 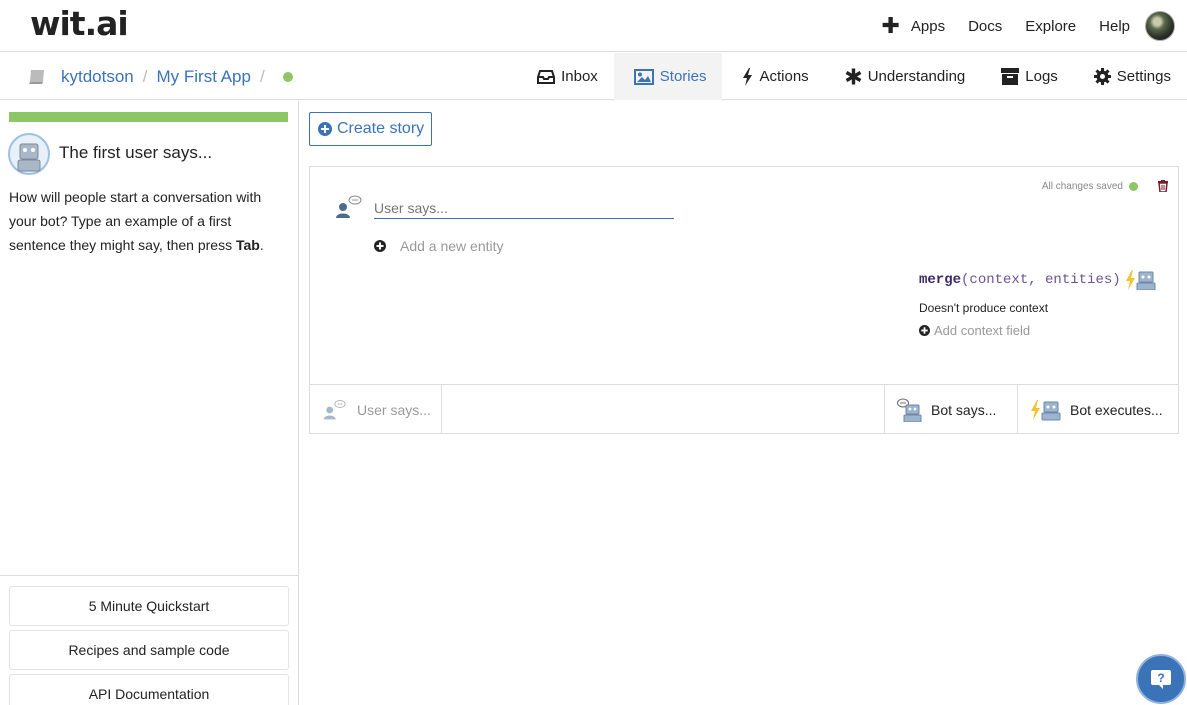 What do you see at coordinates (149, 650) in the screenshot?
I see `recipes-link: Recipes and sample code` at bounding box center [149, 650].